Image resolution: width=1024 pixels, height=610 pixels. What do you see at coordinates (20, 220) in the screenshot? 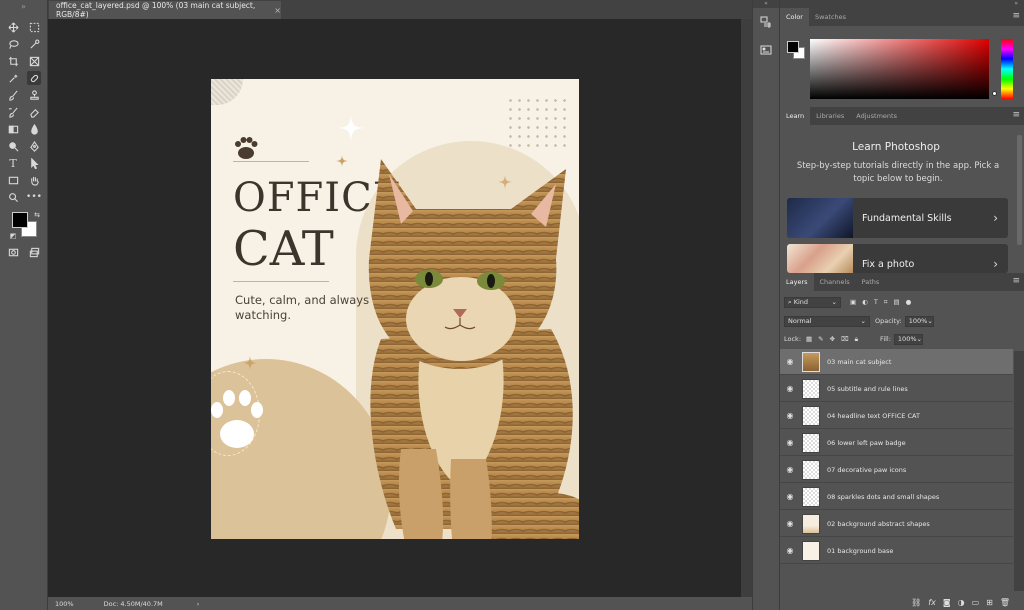
I see `foreground-color-swatch` at bounding box center [20, 220].